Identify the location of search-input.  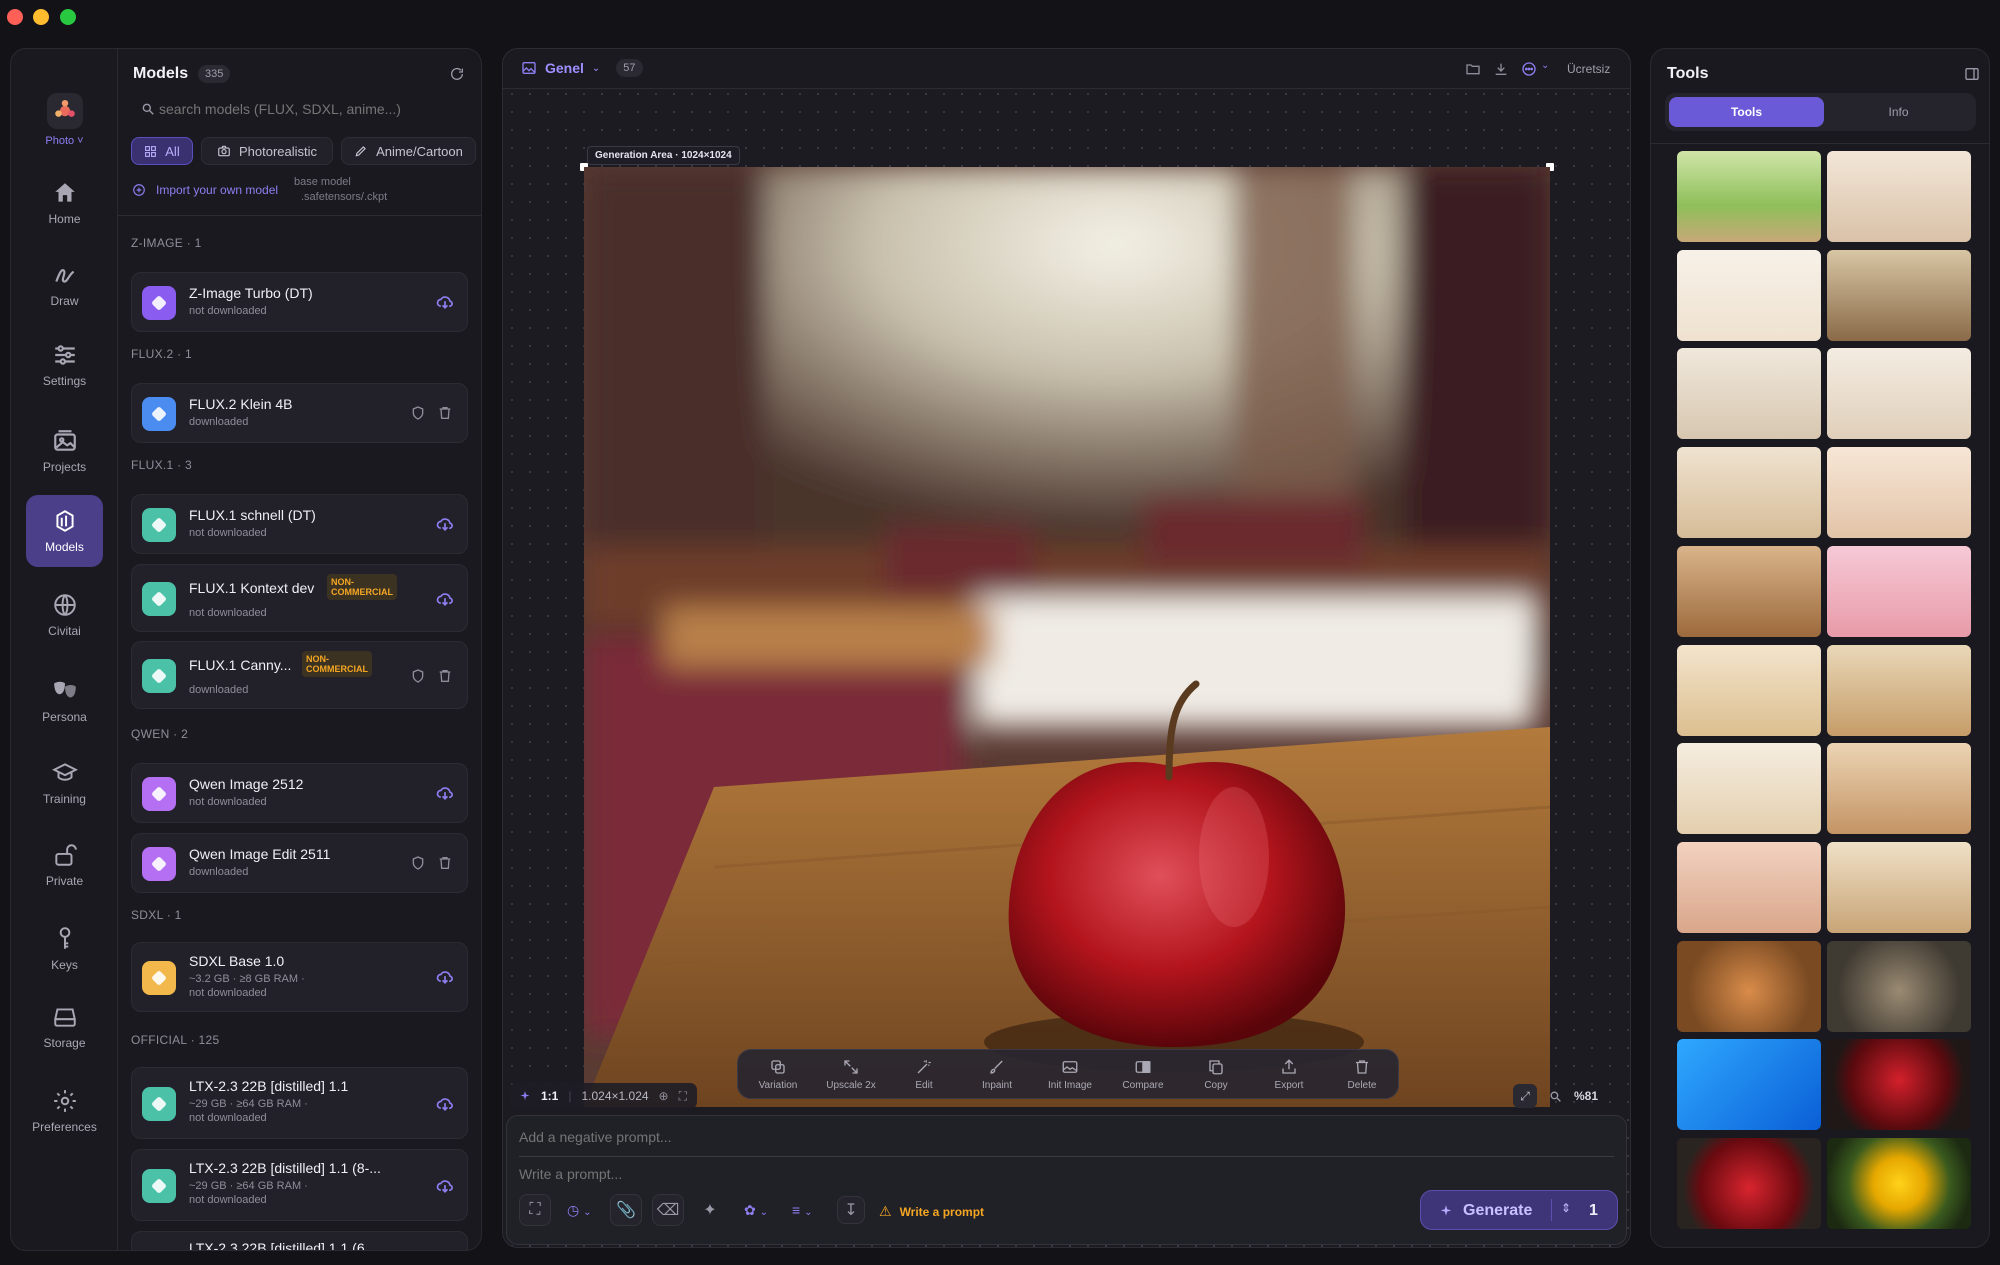
(309, 109).